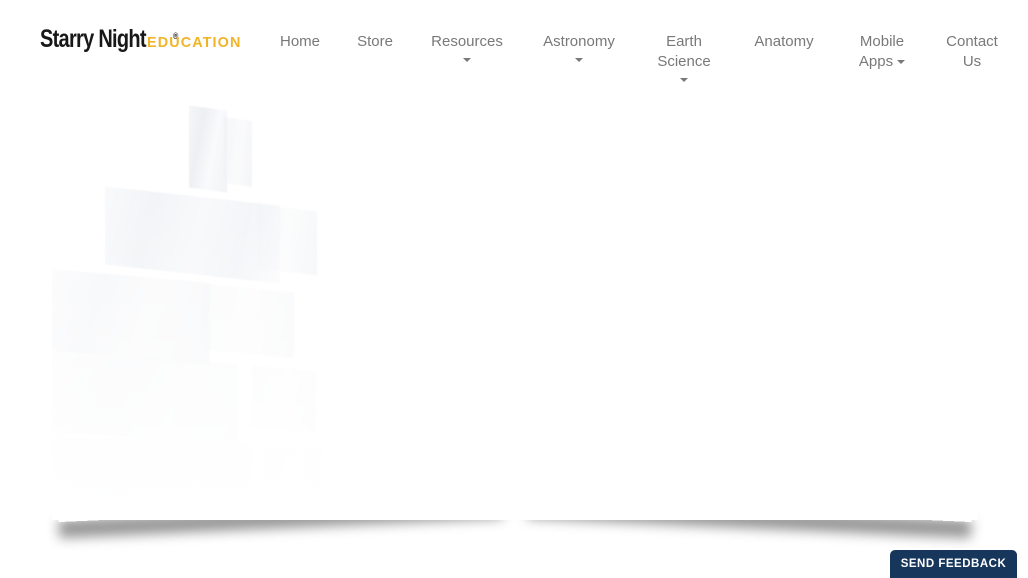 This screenshot has width=1028, height=578. I want to click on nav-item-earth-science: Earth Science, so click(684, 57).